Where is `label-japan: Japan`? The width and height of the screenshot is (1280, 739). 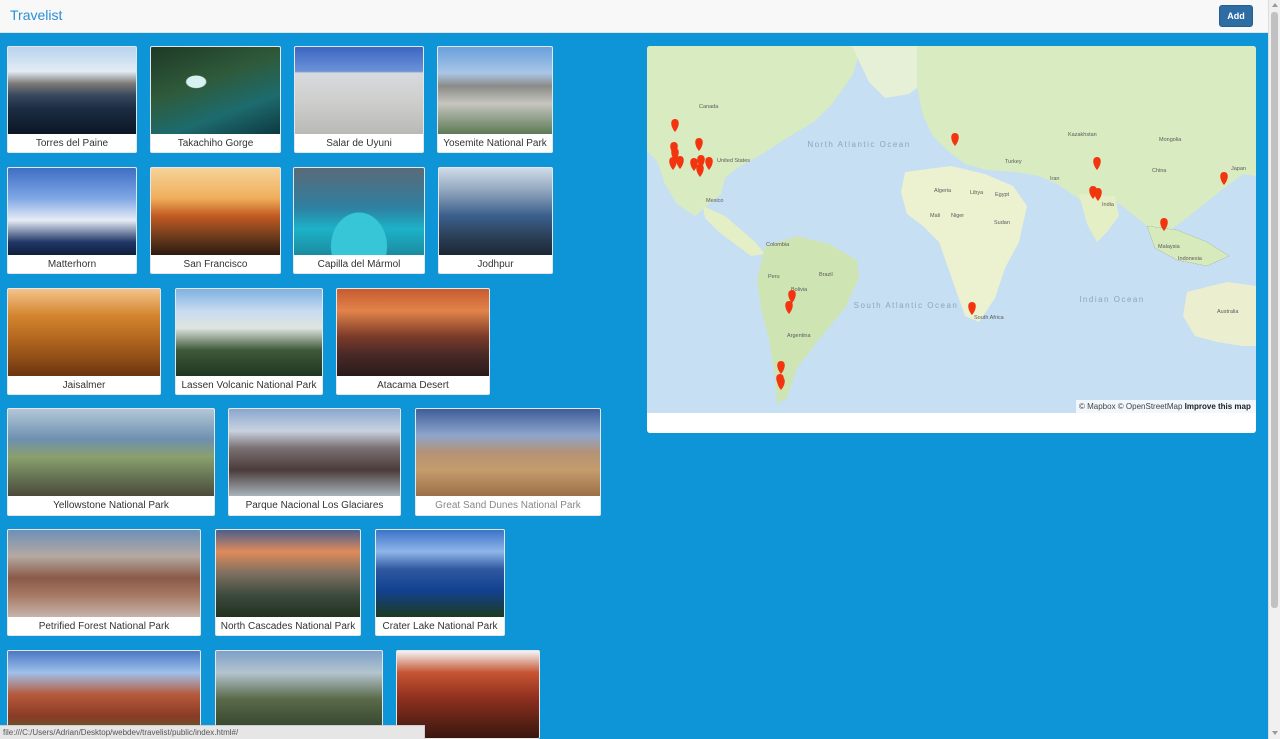 label-japan: Japan is located at coordinates (1238, 169).